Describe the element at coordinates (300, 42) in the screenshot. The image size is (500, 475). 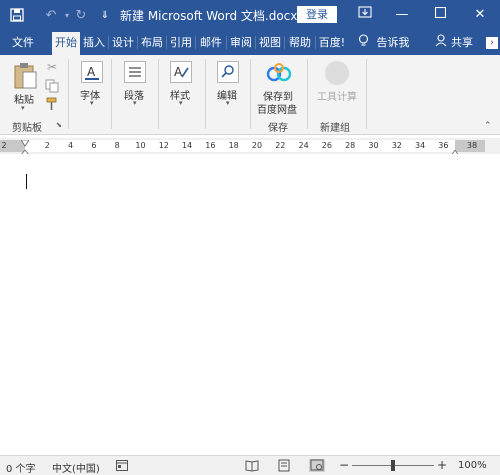
I see `tab-help: 帮助` at that location.